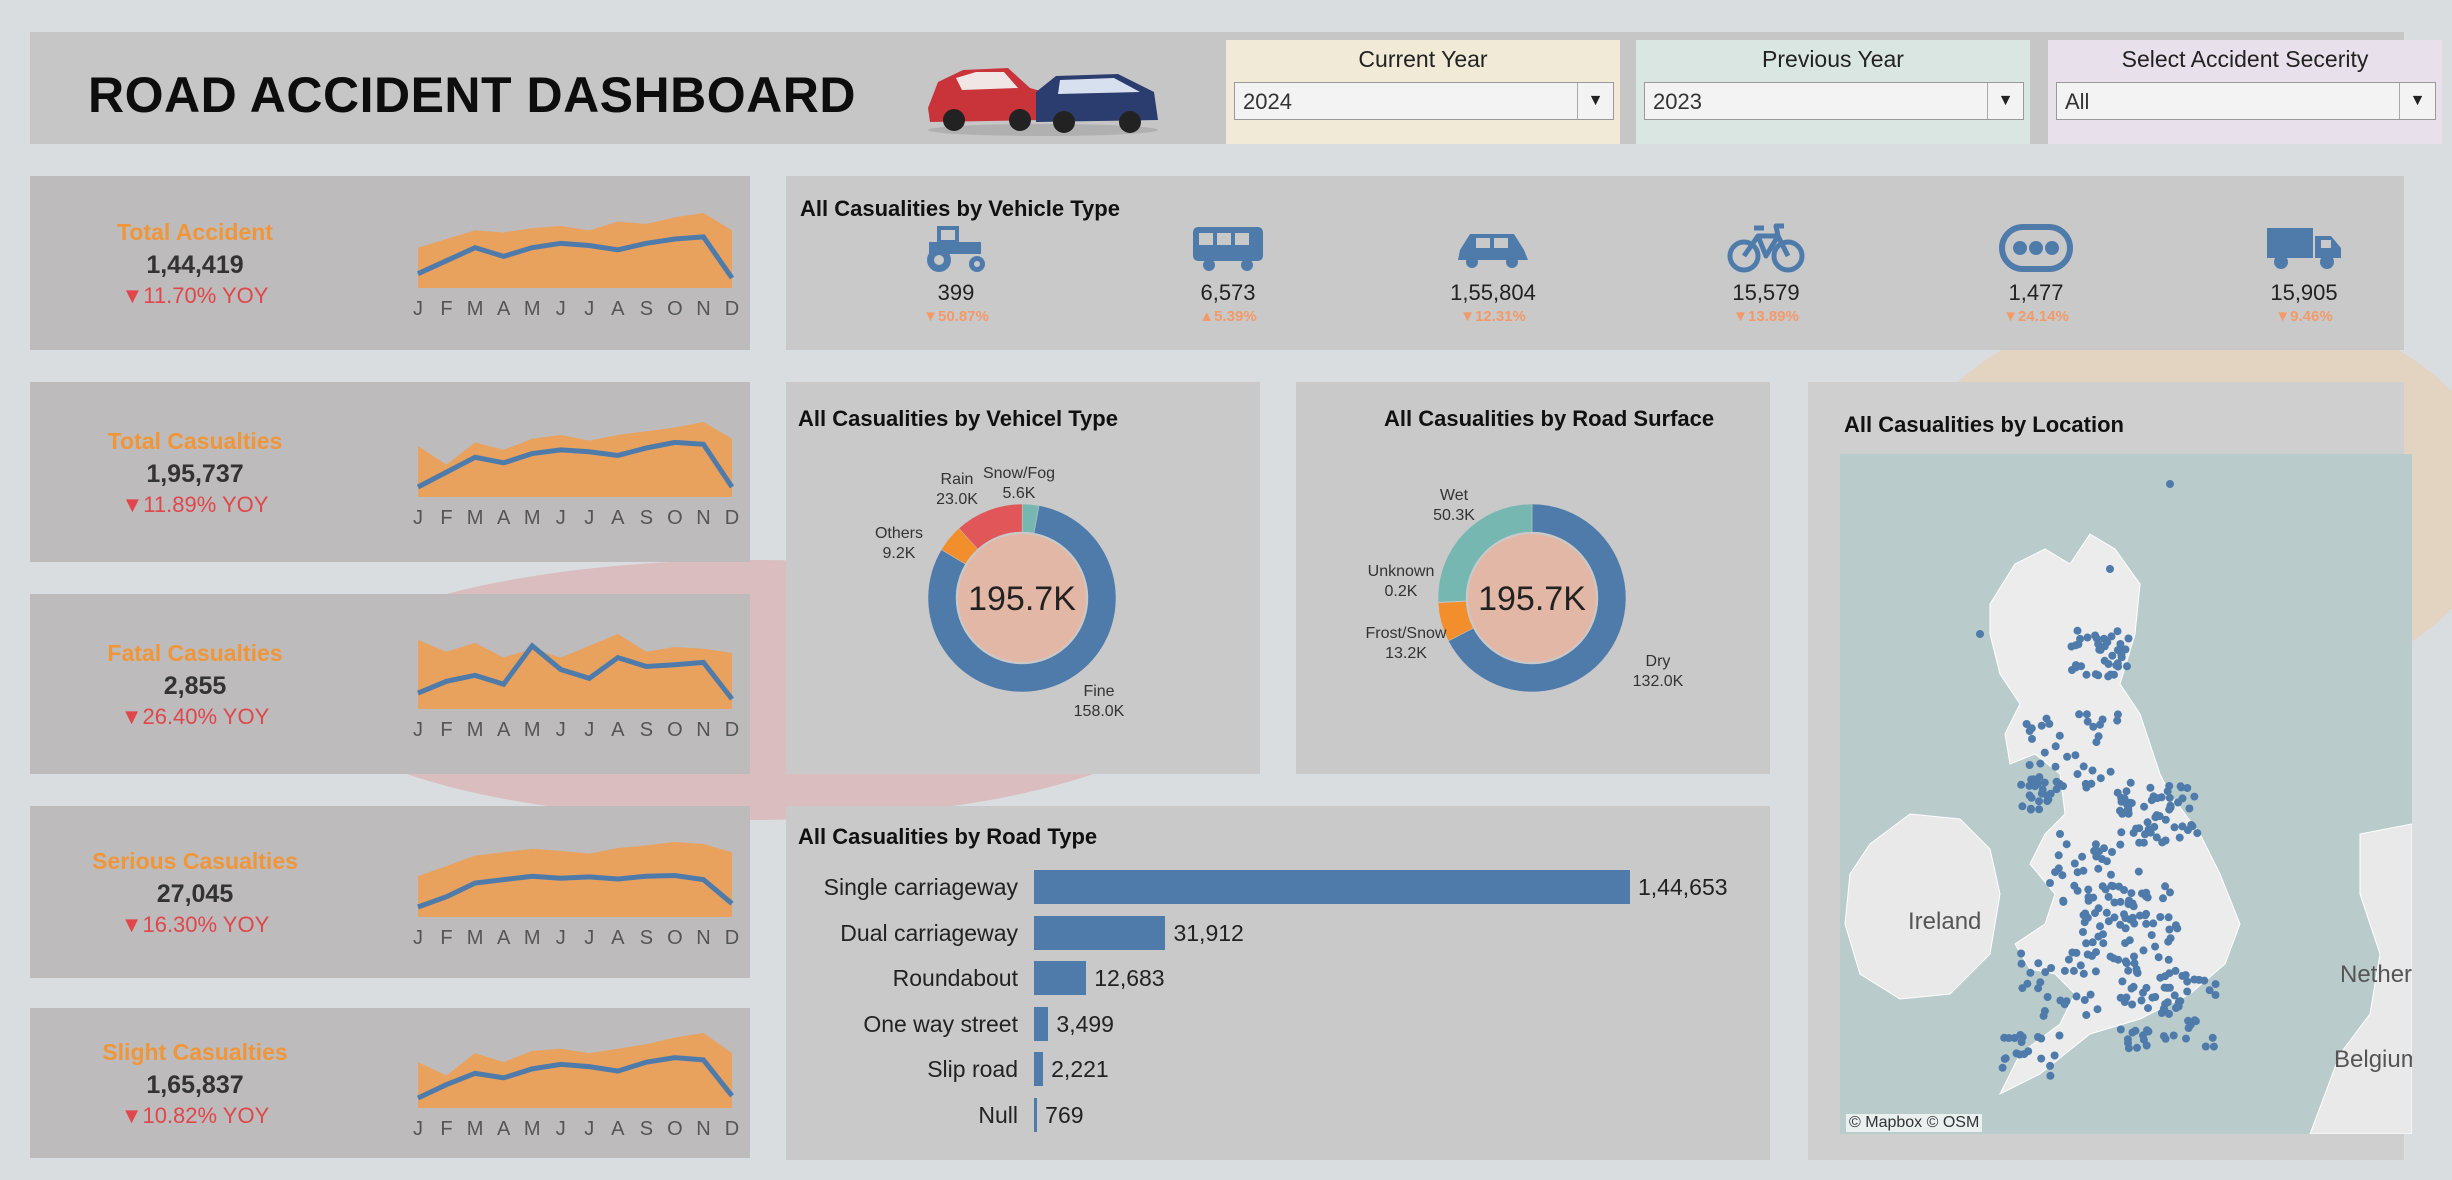  Describe the element at coordinates (1278, 1024) in the screenshot. I see `road-type-row: One way street 3,499` at that location.